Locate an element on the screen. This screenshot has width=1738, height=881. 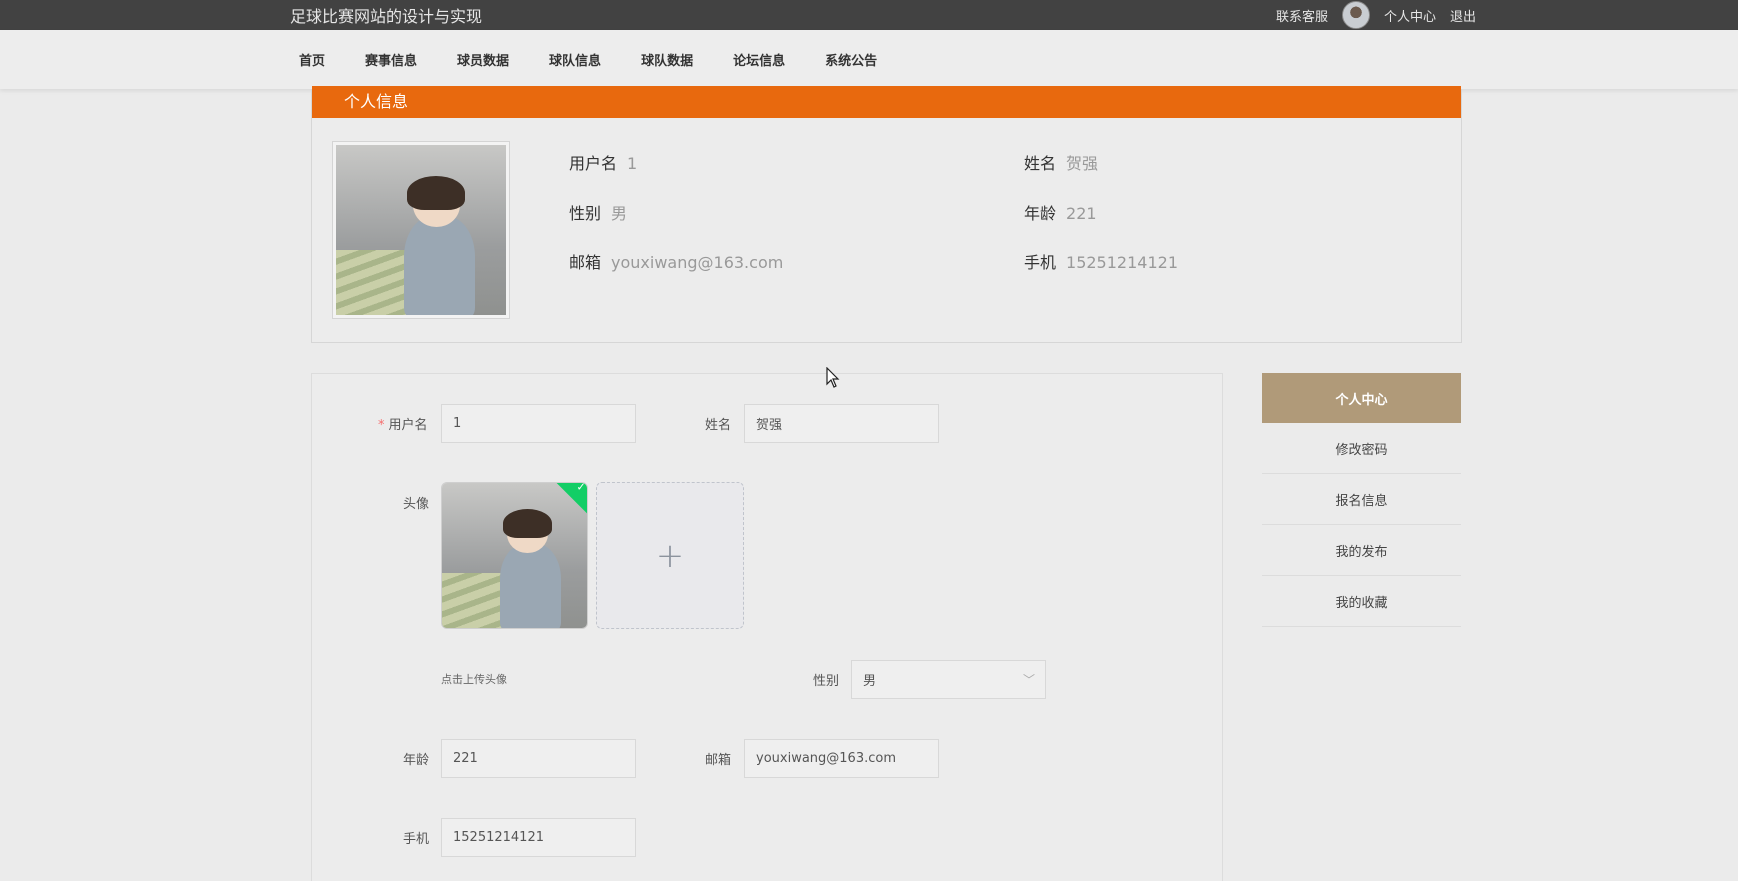
side-menu-user-center: 个人中心 is located at coordinates (1361, 398).